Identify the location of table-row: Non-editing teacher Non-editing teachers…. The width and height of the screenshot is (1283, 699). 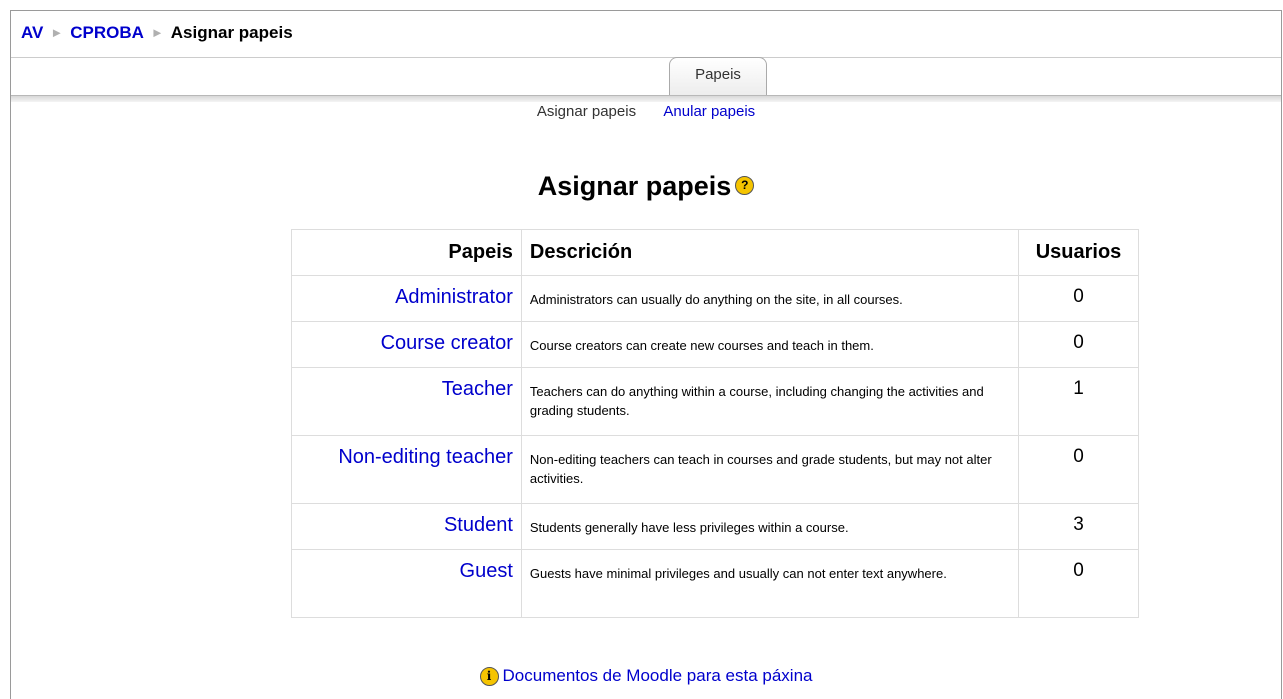
(715, 469).